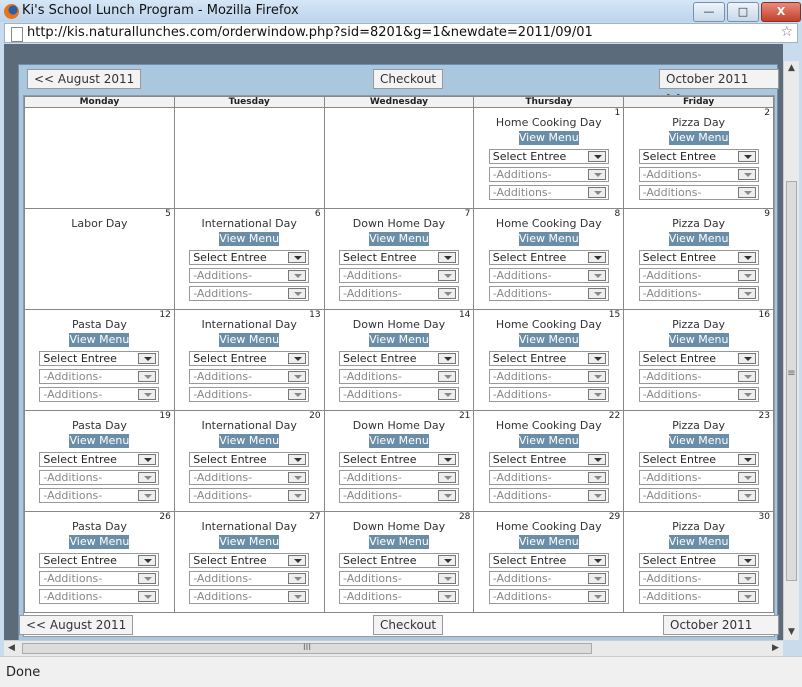  What do you see at coordinates (786, 32) in the screenshot?
I see `bookmark-star-icon: ☆` at bounding box center [786, 32].